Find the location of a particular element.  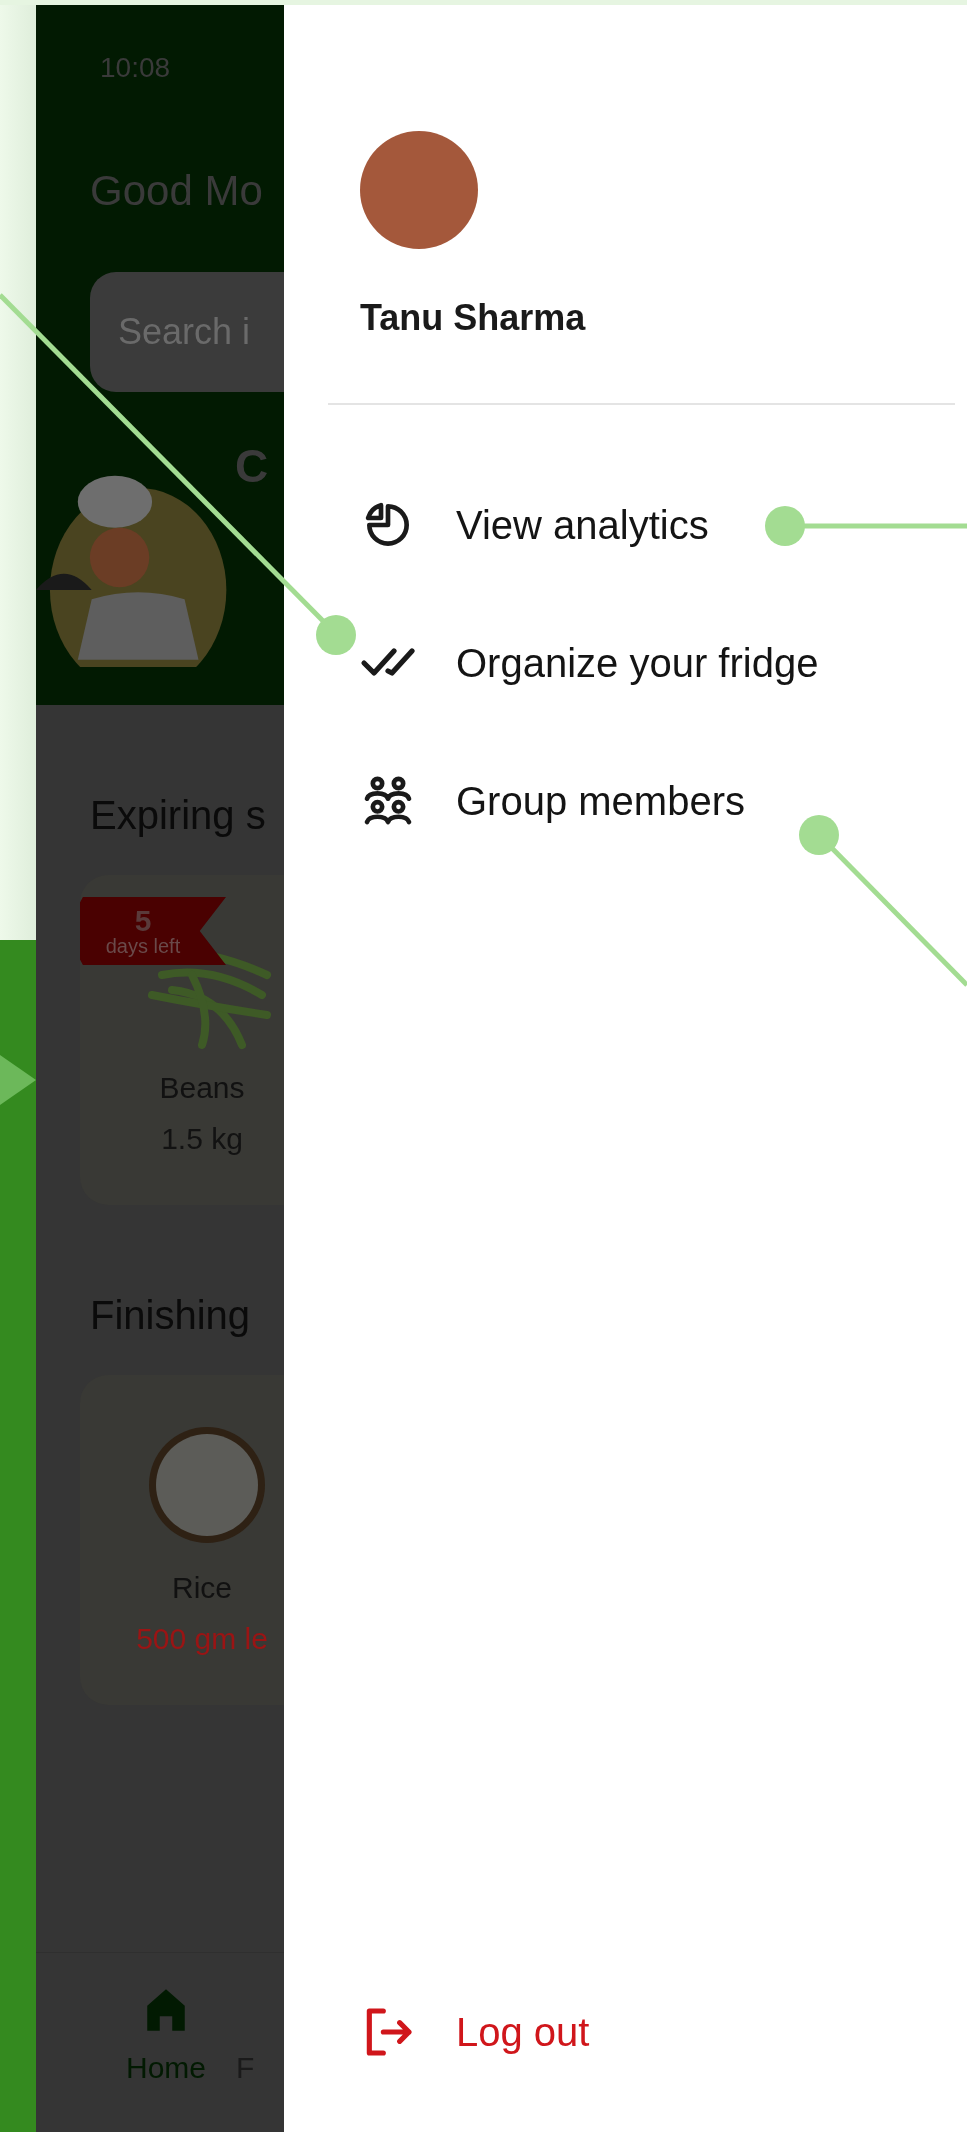

item-quantity: 500 gm le is located at coordinates (202, 1639).